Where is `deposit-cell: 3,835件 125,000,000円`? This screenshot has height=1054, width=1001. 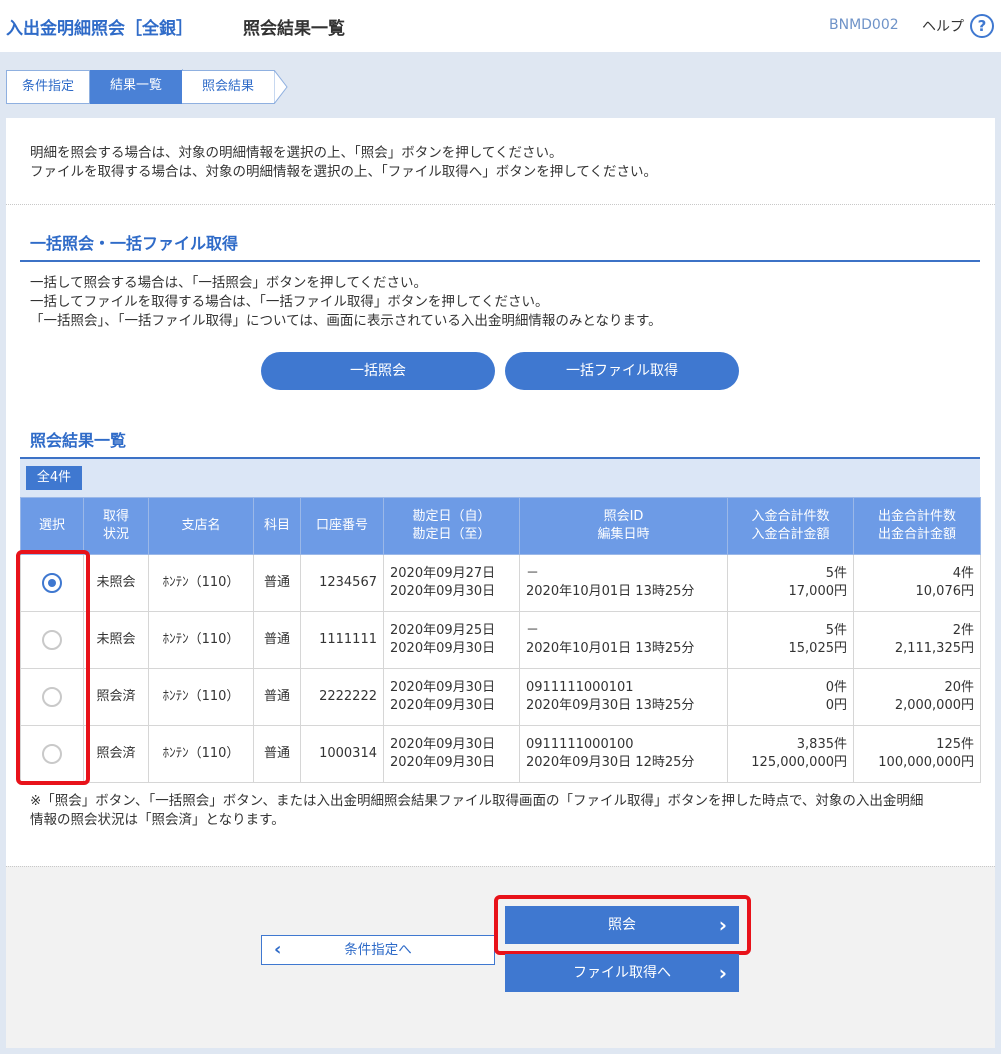
deposit-cell: 3,835件 125,000,000円 is located at coordinates (790, 754).